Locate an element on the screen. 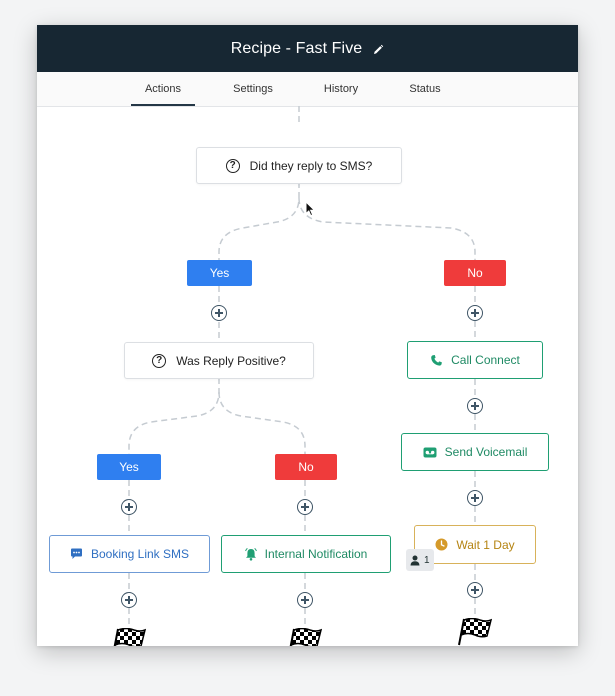 The image size is (615, 696). tab-actions: Actions is located at coordinates (163, 89).